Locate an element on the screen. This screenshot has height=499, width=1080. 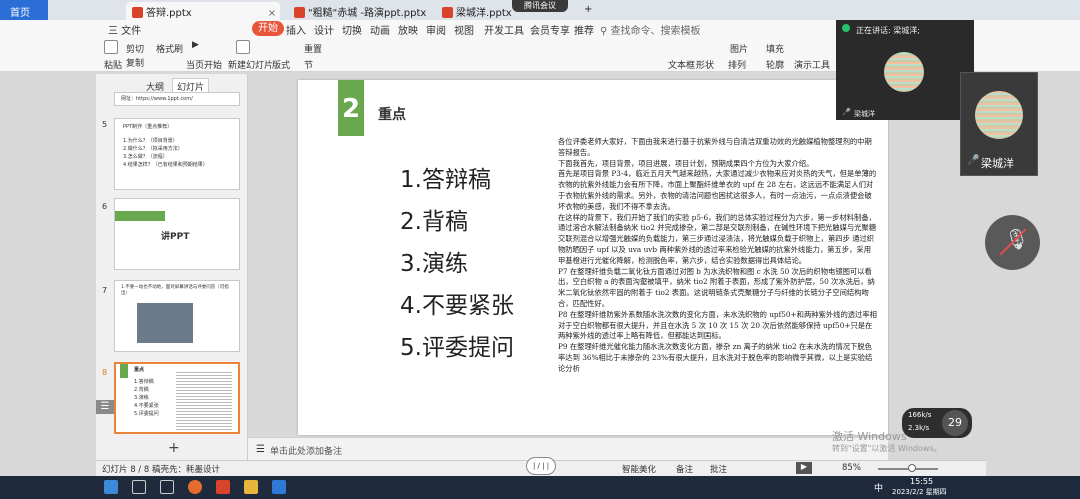
fill-button: 填充 is located at coordinates (775, 48).